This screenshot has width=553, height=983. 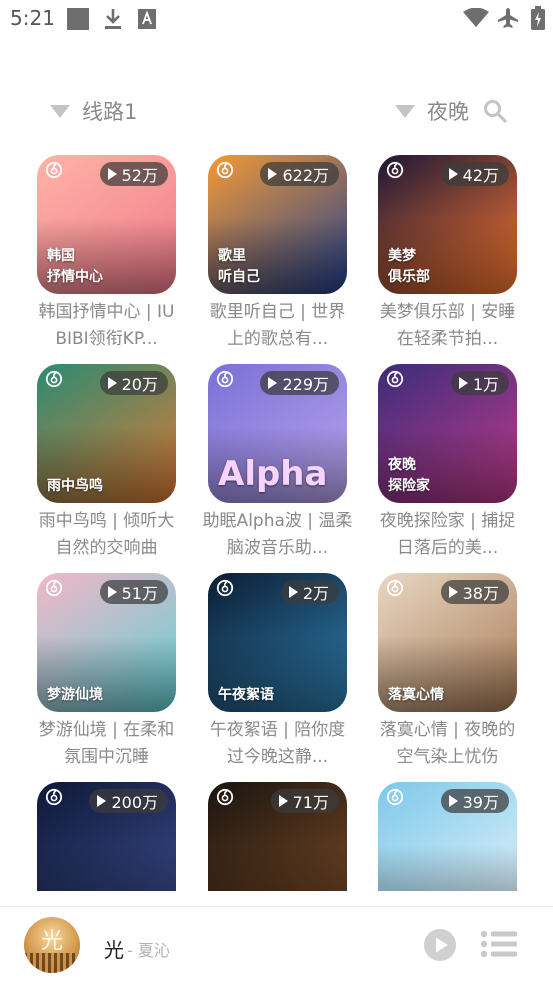 What do you see at coordinates (272, 474) in the screenshot?
I see `cover-tag: Alpha` at bounding box center [272, 474].